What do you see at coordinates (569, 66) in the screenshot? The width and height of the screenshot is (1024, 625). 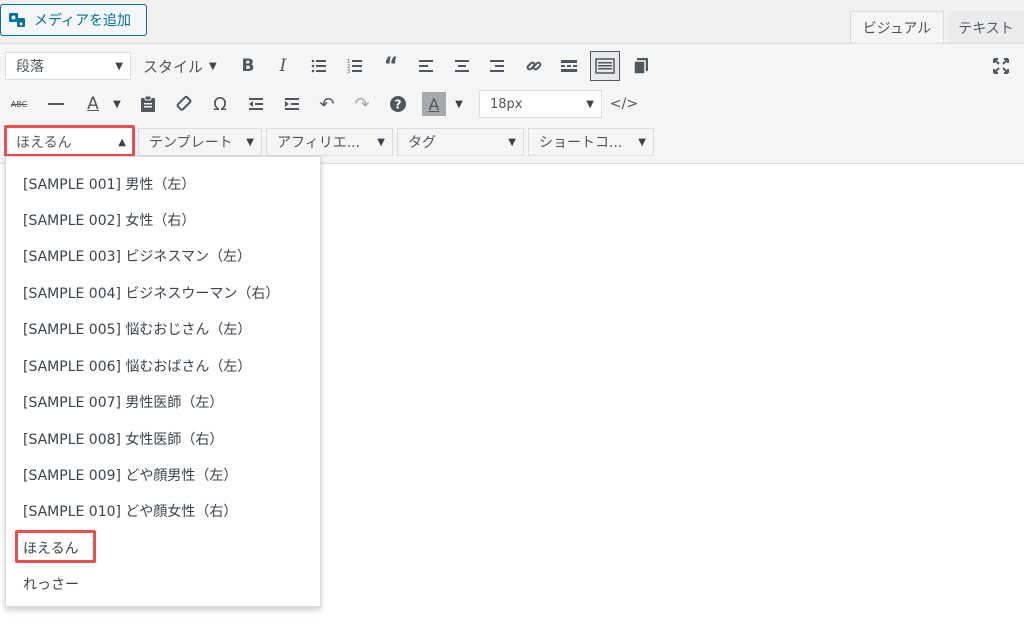 I see `read-more-icon` at bounding box center [569, 66].